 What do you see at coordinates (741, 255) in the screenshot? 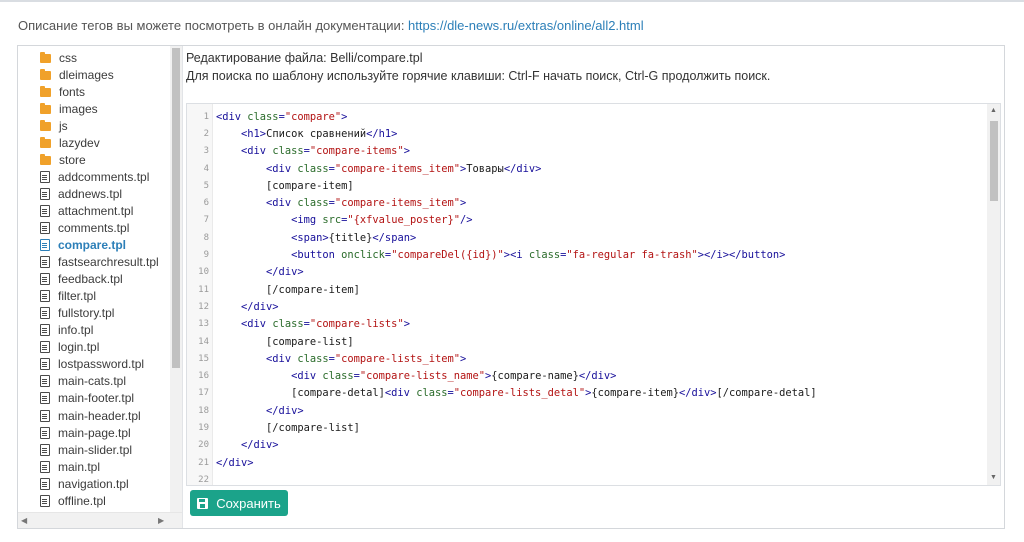
I see `code-token: ></i></button>` at bounding box center [741, 255].